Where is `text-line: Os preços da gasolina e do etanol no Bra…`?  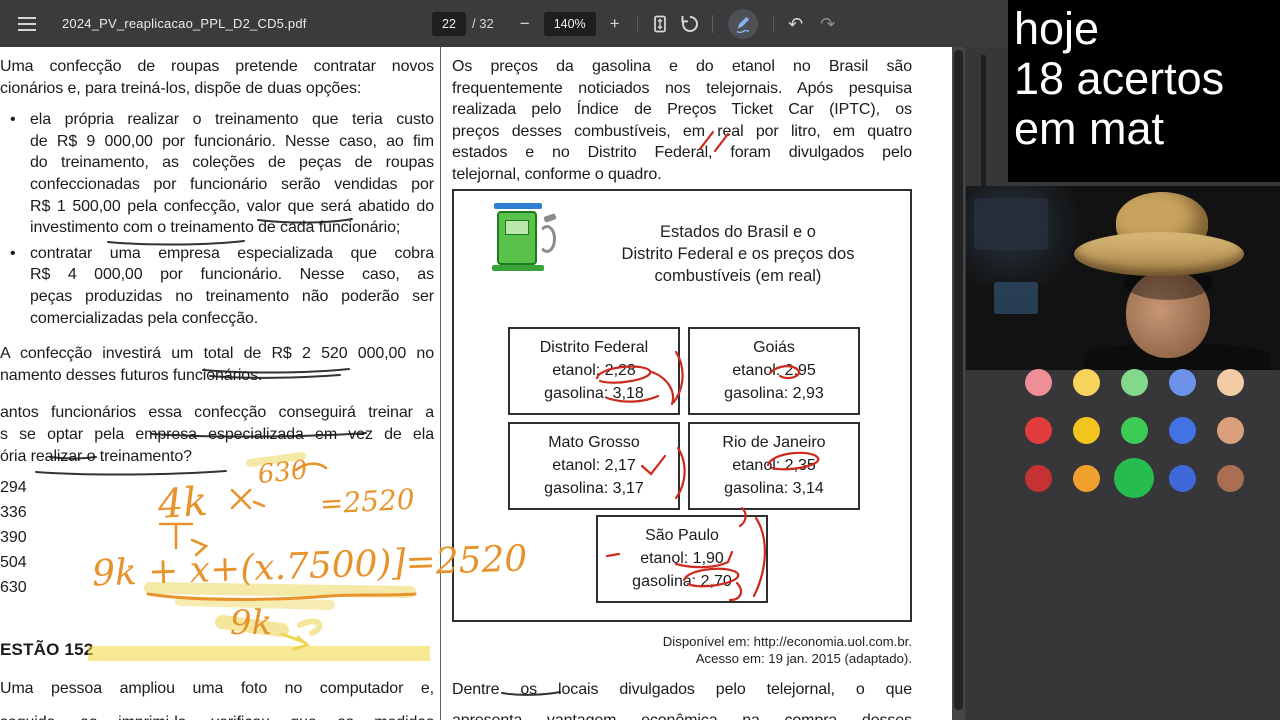 text-line: Os preços da gasolina e do etanol no Bra… is located at coordinates (682, 66).